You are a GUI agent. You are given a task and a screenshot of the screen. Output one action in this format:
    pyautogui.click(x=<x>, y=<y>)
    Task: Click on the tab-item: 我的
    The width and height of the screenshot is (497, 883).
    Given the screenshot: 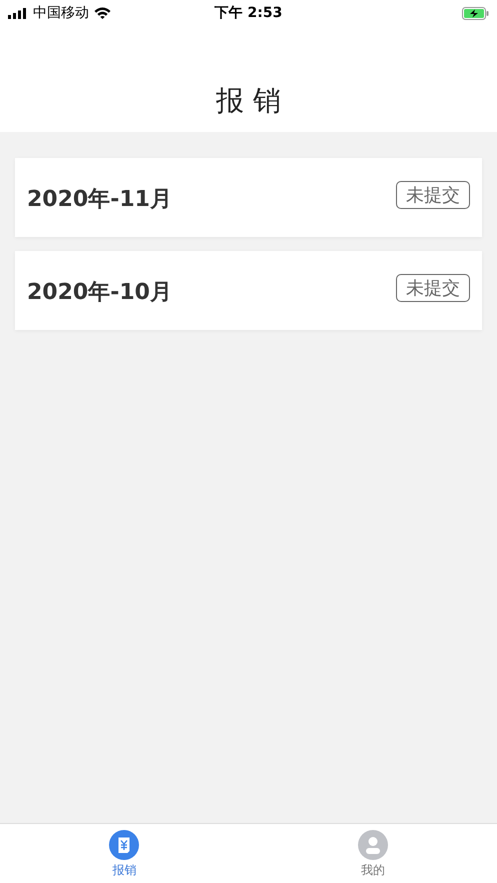 What is the action you would take?
    pyautogui.click(x=372, y=853)
    